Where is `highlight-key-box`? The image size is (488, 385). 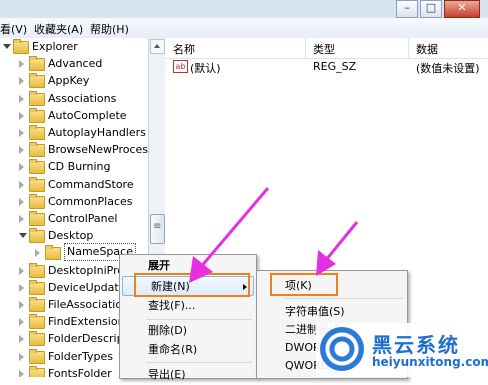 highlight-key-box is located at coordinates (304, 284).